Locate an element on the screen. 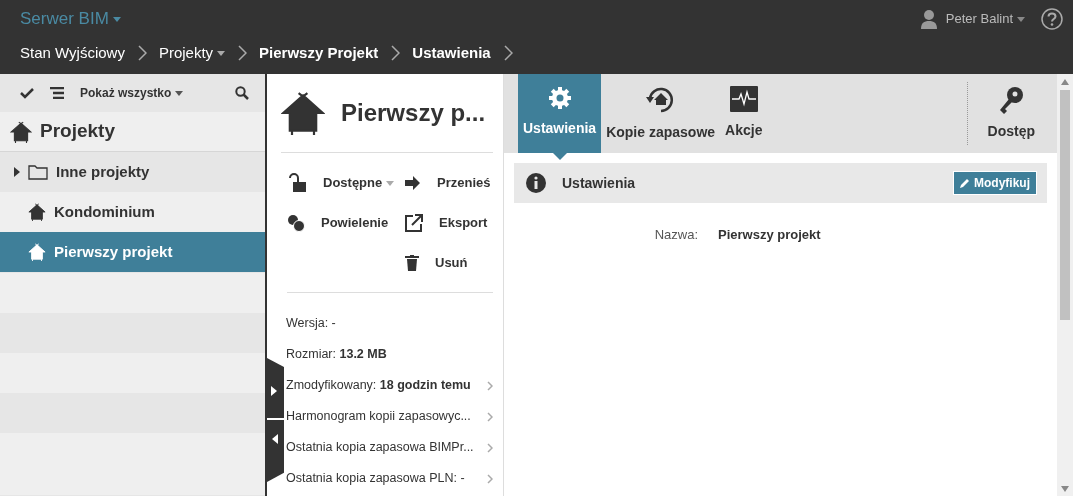  detail-text: Rozmiar: 13.2 MB is located at coordinates (337, 355).